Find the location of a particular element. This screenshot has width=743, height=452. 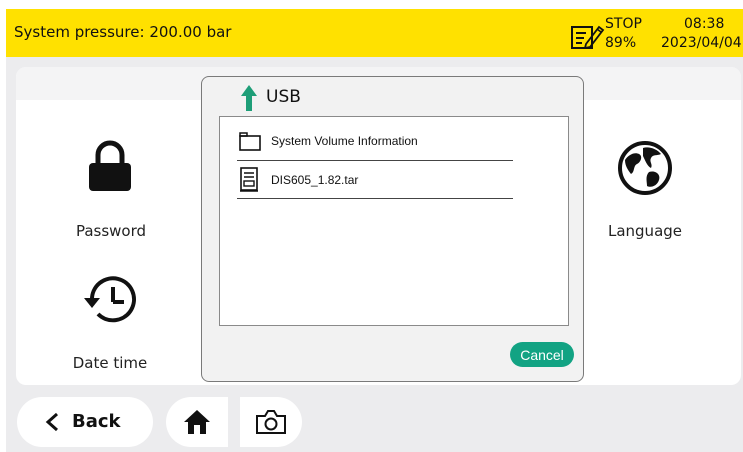

camera-button is located at coordinates (271, 422).